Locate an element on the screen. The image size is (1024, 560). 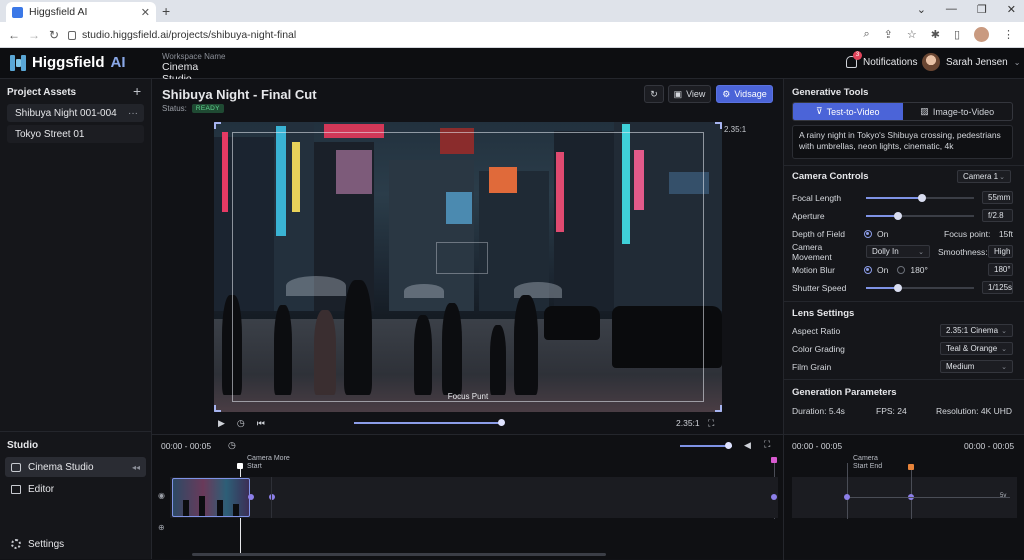
user-menu: Sarah Jensen ⌄ is located at coordinates (971, 62).